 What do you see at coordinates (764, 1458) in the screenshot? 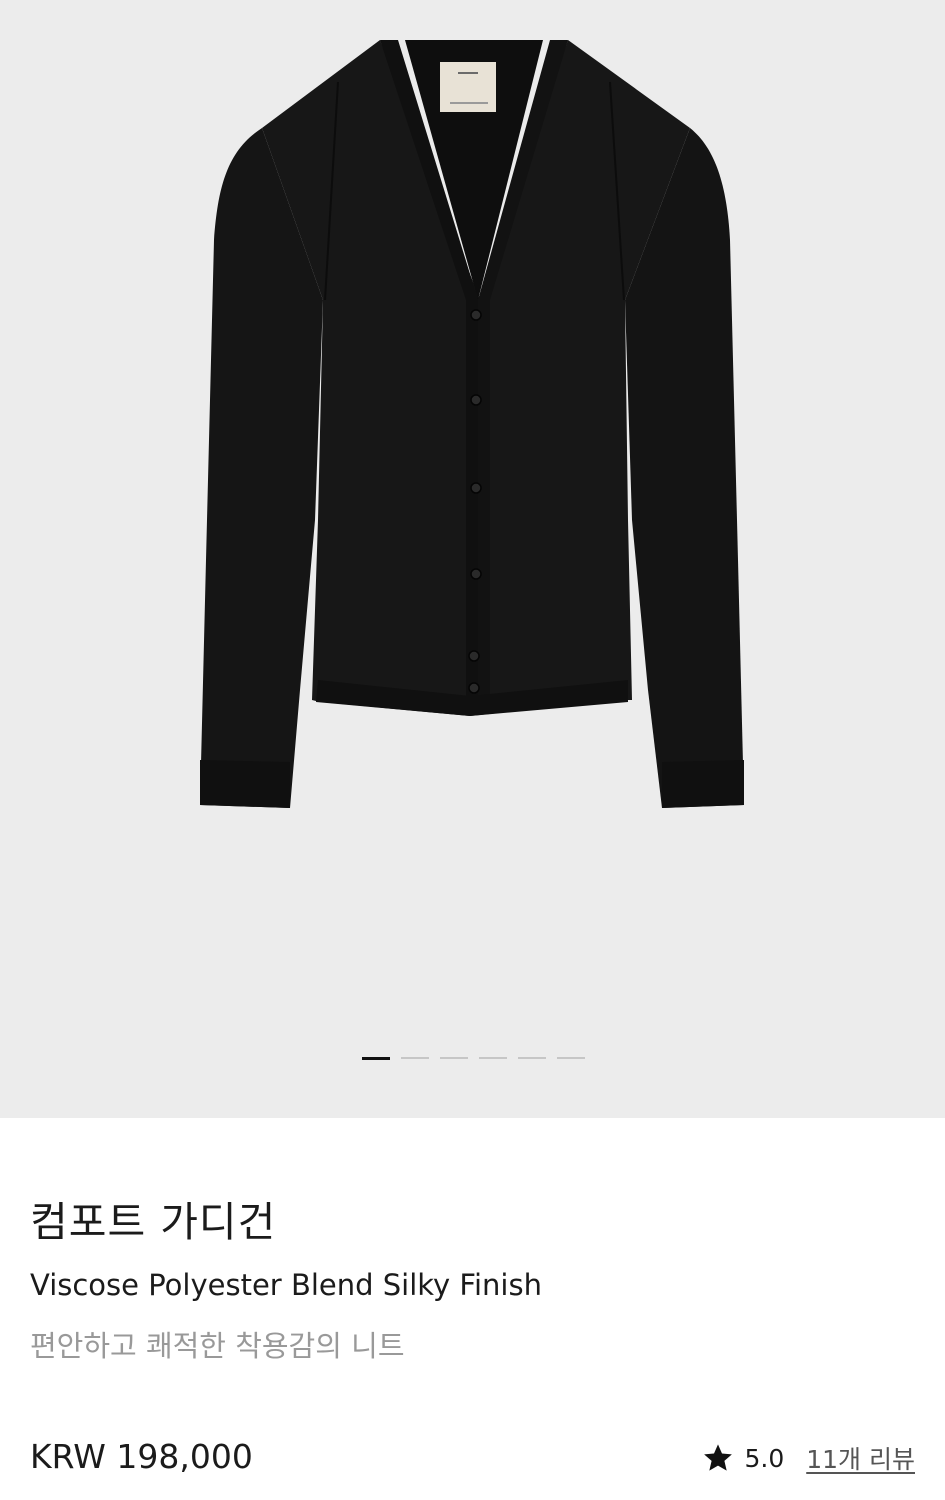
I see `rating-value: 5.0` at bounding box center [764, 1458].